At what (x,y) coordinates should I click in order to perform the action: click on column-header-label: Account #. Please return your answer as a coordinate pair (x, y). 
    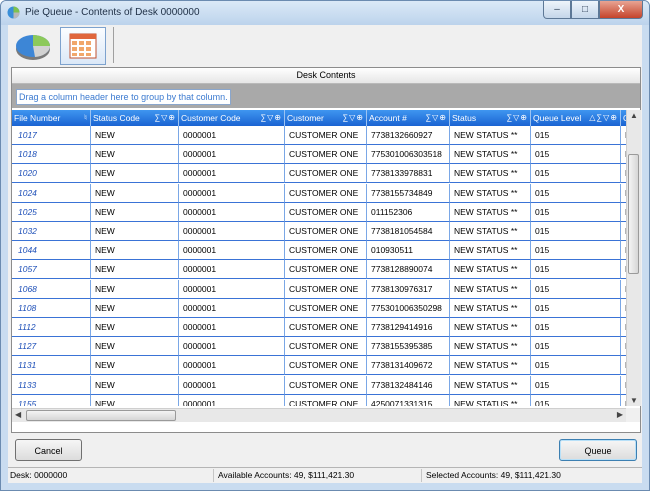
    Looking at the image, I should click on (388, 118).